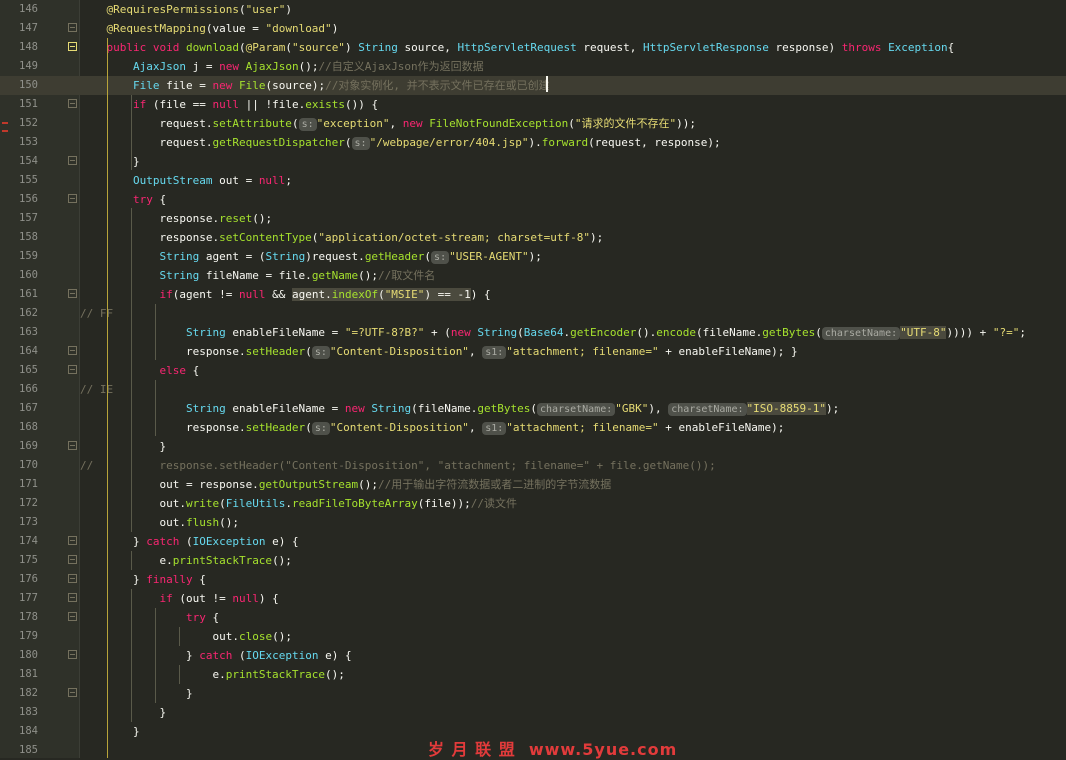 The height and width of the screenshot is (760, 1066). What do you see at coordinates (489, 256) in the screenshot?
I see `code-token: "USER-AGENT"` at bounding box center [489, 256].